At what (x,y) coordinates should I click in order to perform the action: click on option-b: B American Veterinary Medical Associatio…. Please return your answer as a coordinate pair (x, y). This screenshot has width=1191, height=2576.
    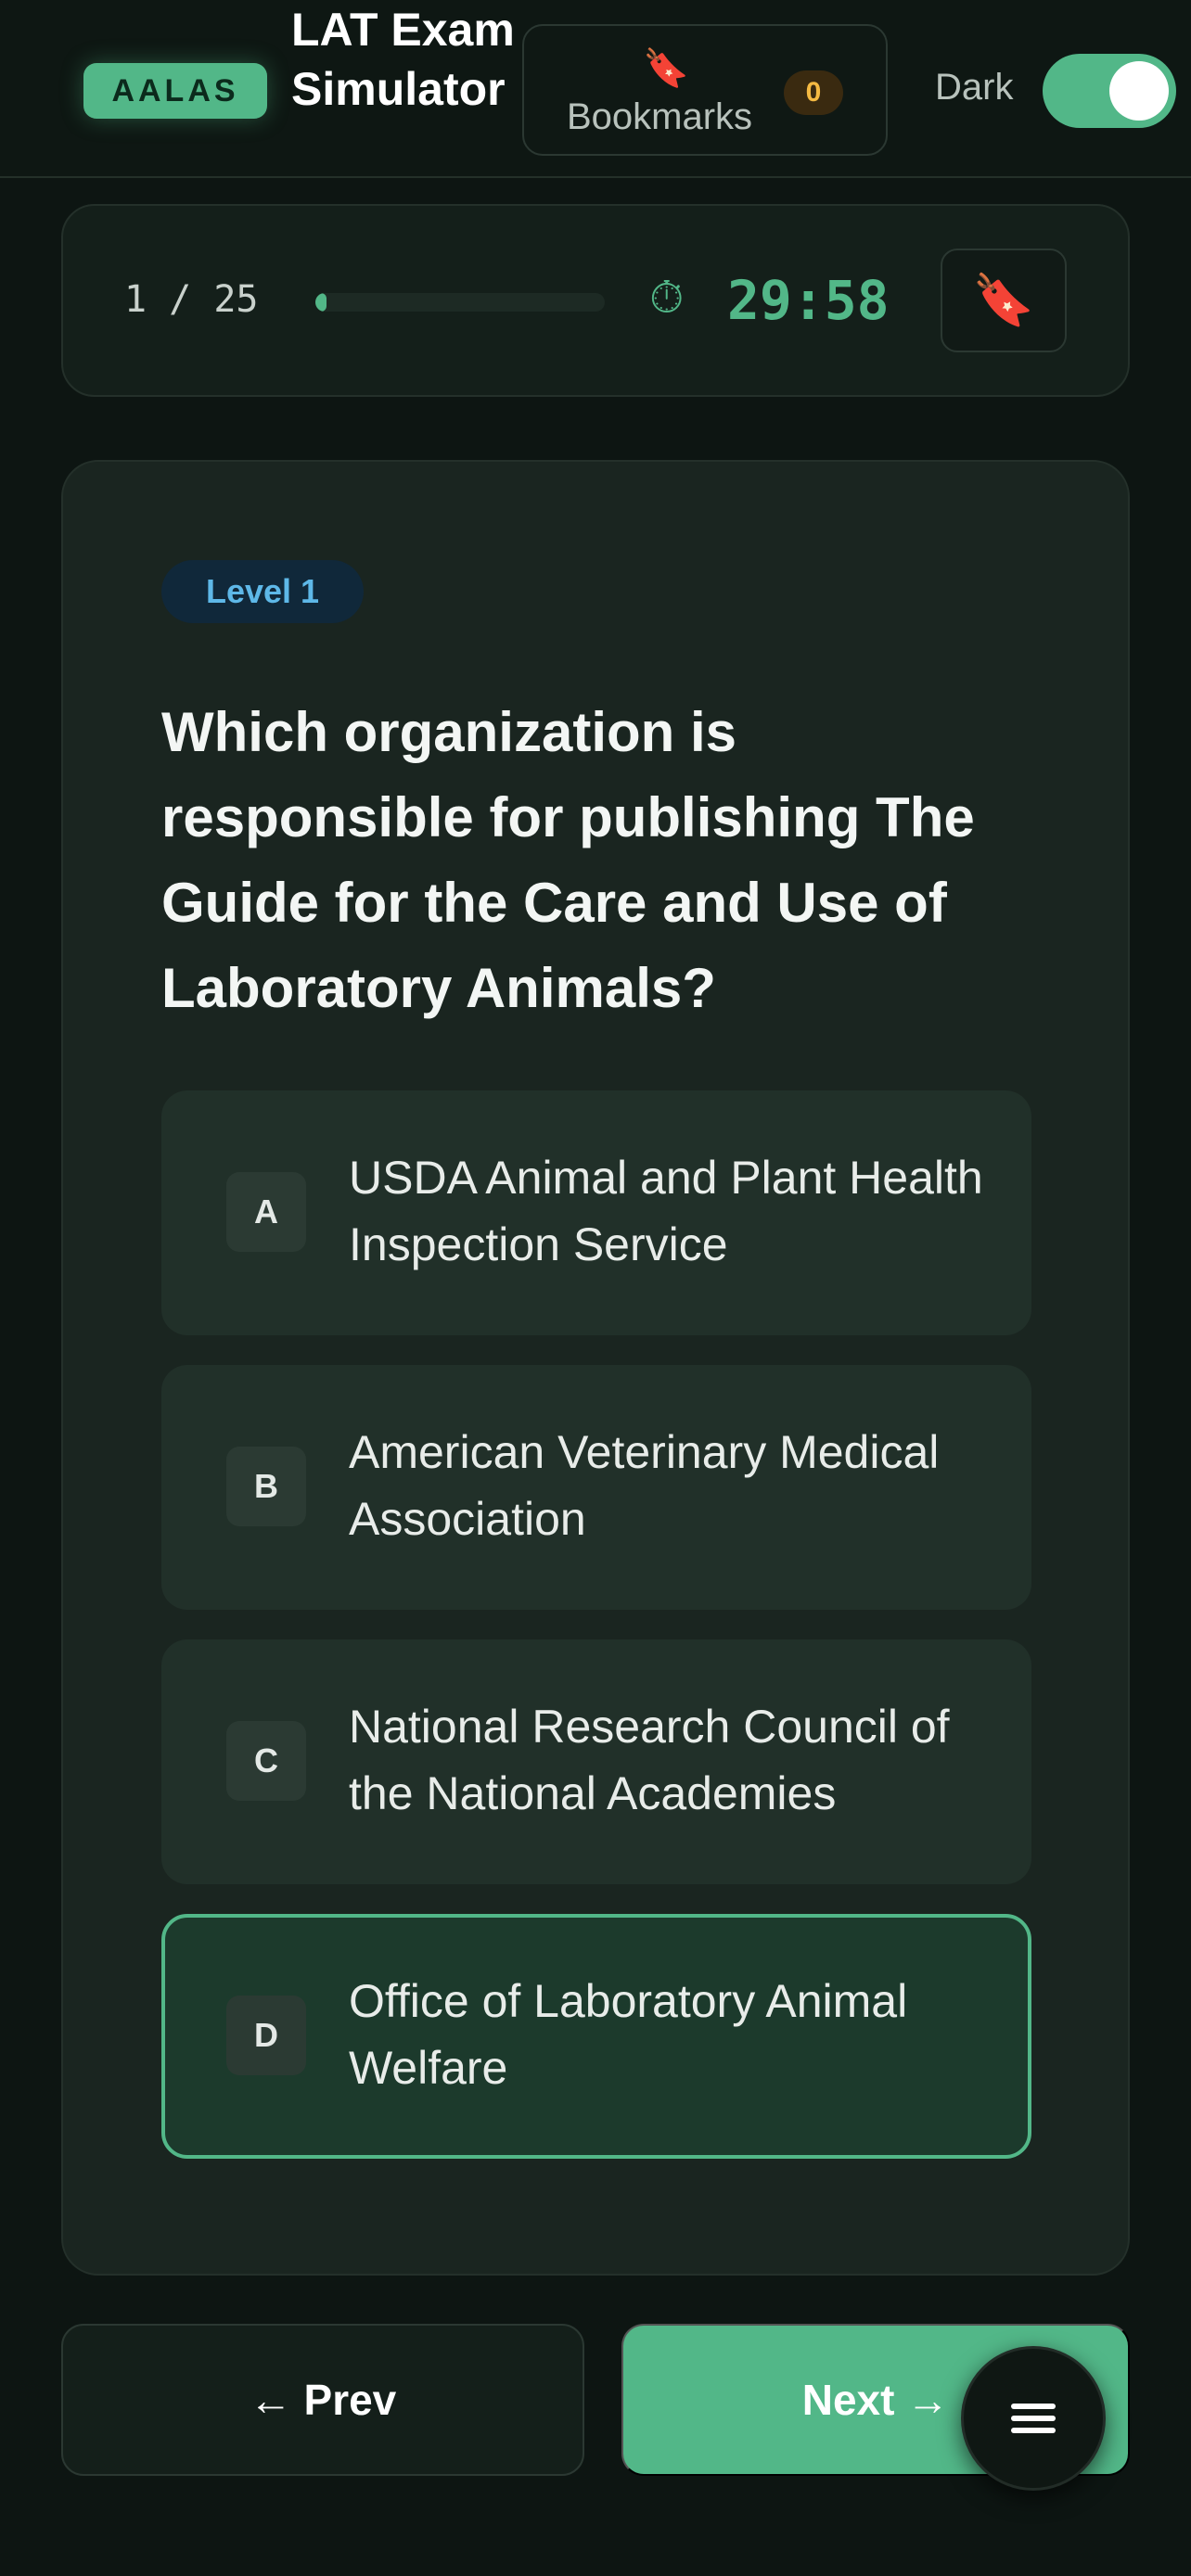
    Looking at the image, I should click on (596, 1487).